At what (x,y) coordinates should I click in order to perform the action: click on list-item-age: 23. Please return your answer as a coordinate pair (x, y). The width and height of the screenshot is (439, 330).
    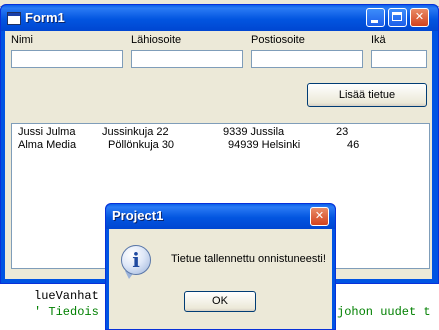
    Looking at the image, I should click on (342, 132).